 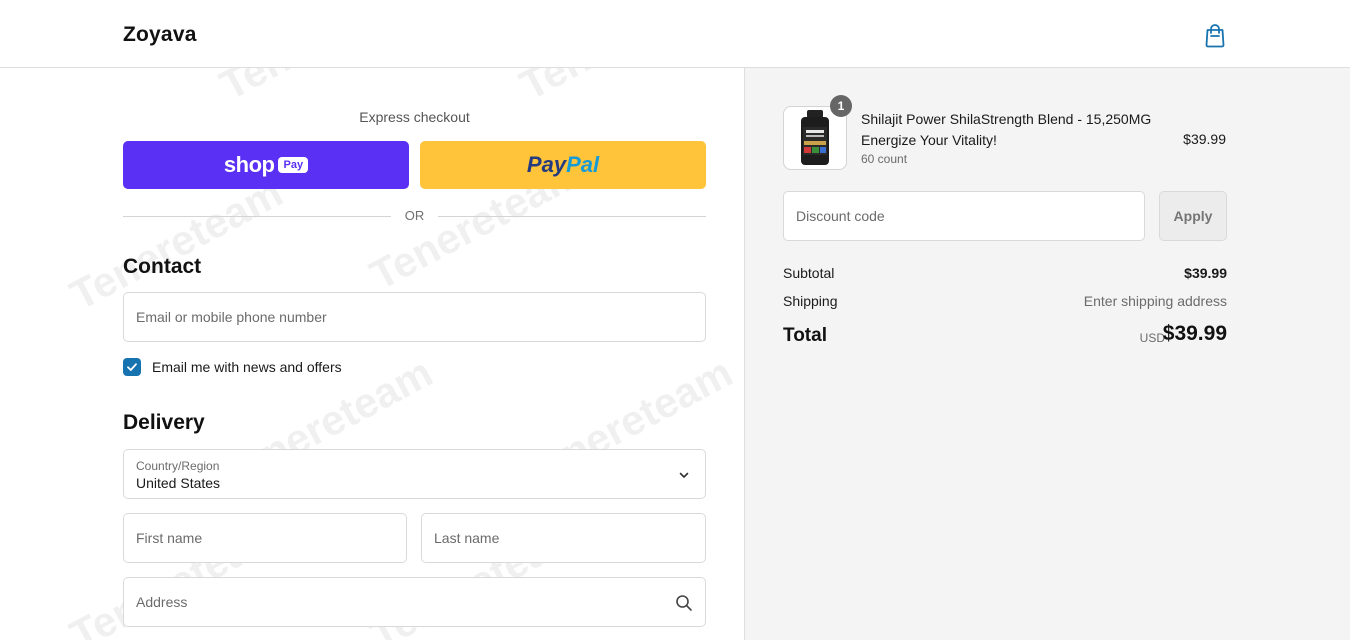 I want to click on address-input, so click(x=414, y=602).